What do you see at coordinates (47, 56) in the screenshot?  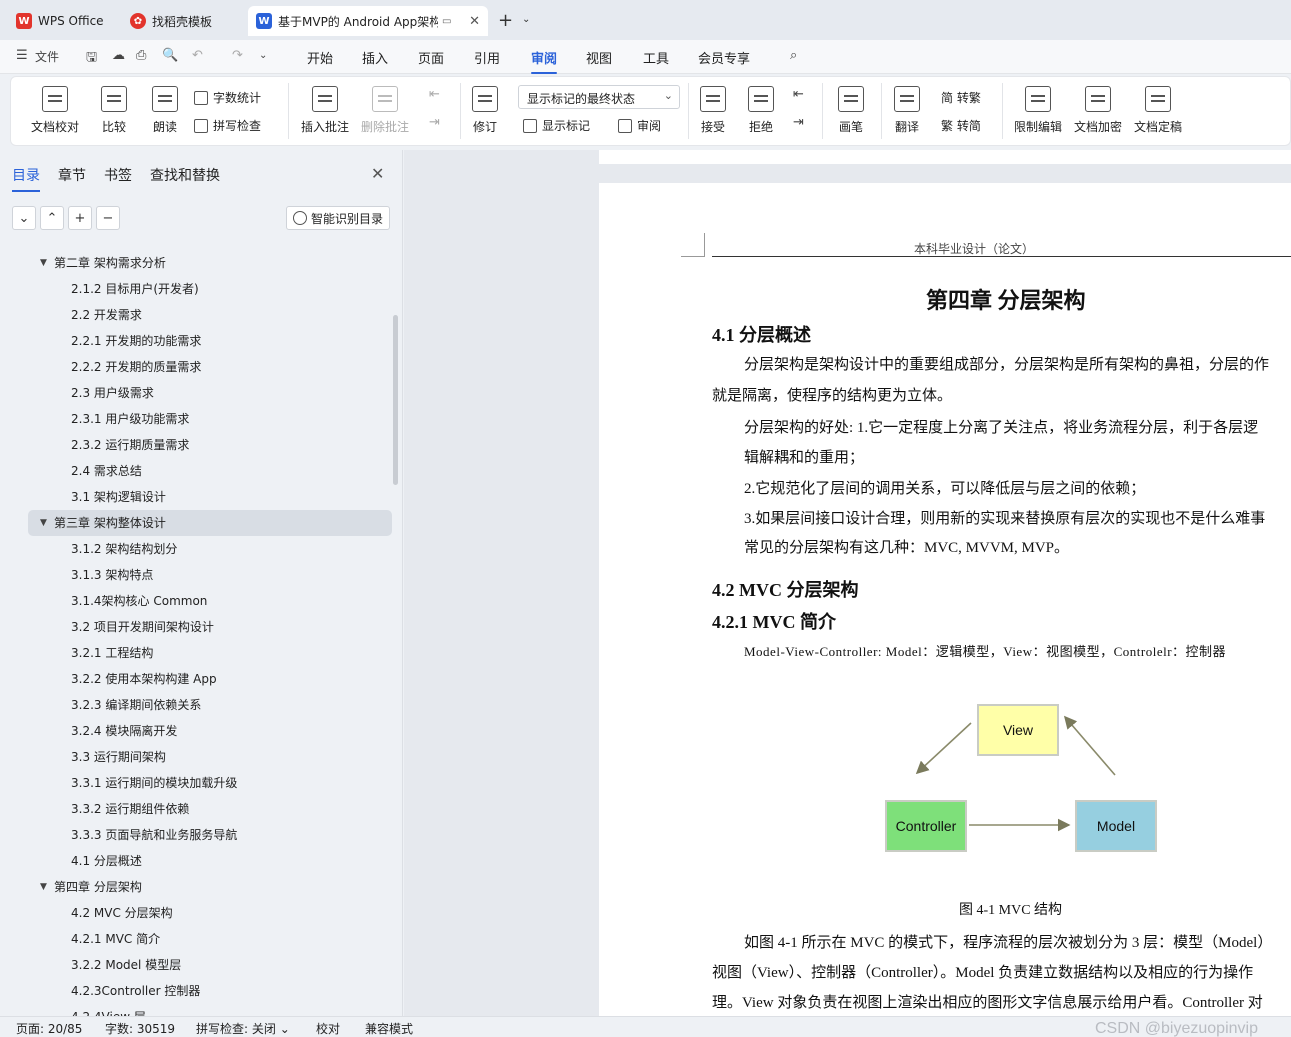 I see `file-menu: 文件` at bounding box center [47, 56].